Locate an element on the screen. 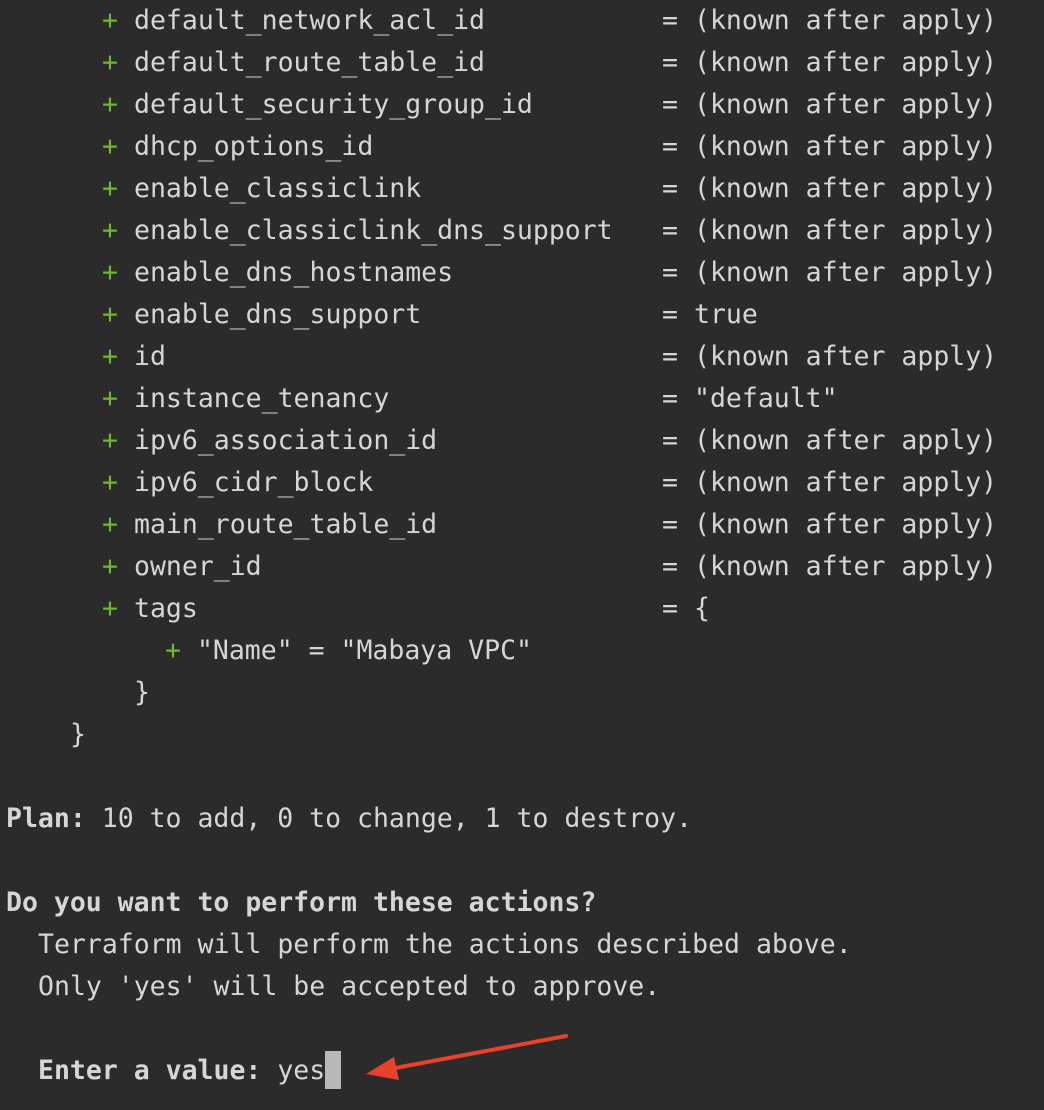  attribute-name: dhcp_options_id is located at coordinates (254, 146).